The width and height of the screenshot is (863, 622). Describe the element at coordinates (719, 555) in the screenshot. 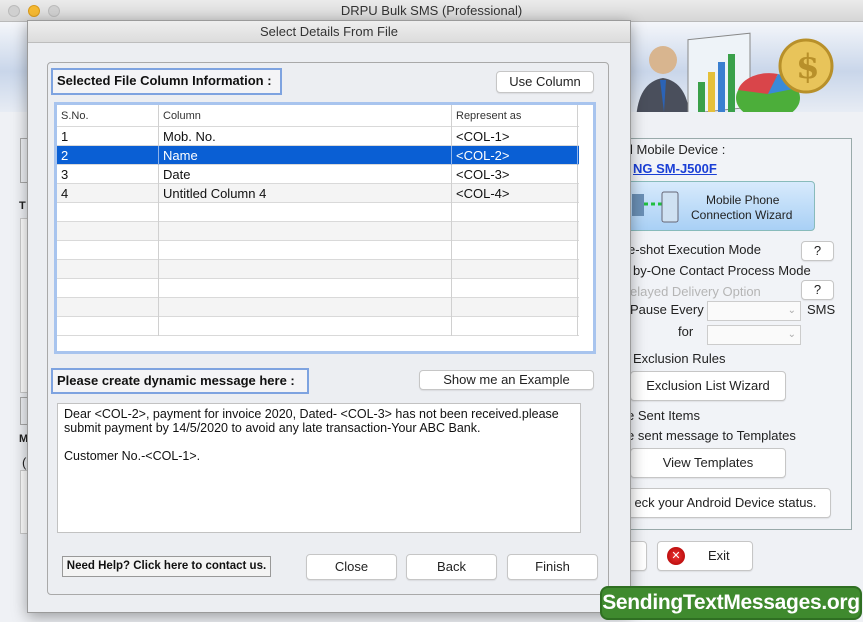

I see `exit-label: Exit` at that location.